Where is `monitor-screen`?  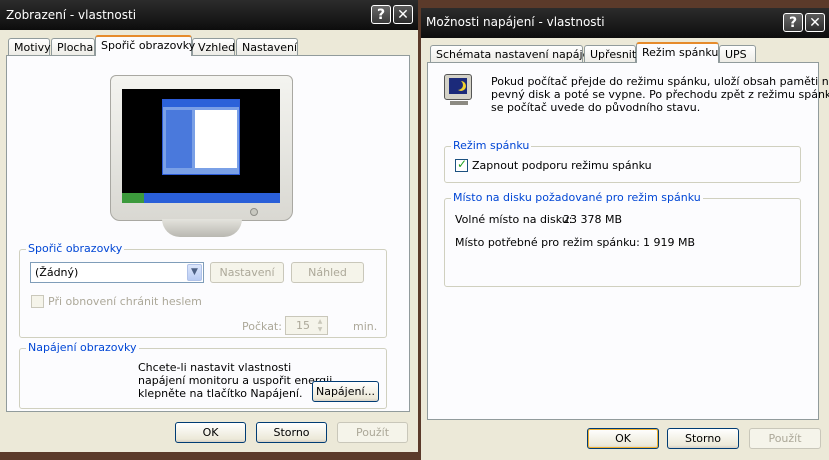 monitor-screen is located at coordinates (201, 146).